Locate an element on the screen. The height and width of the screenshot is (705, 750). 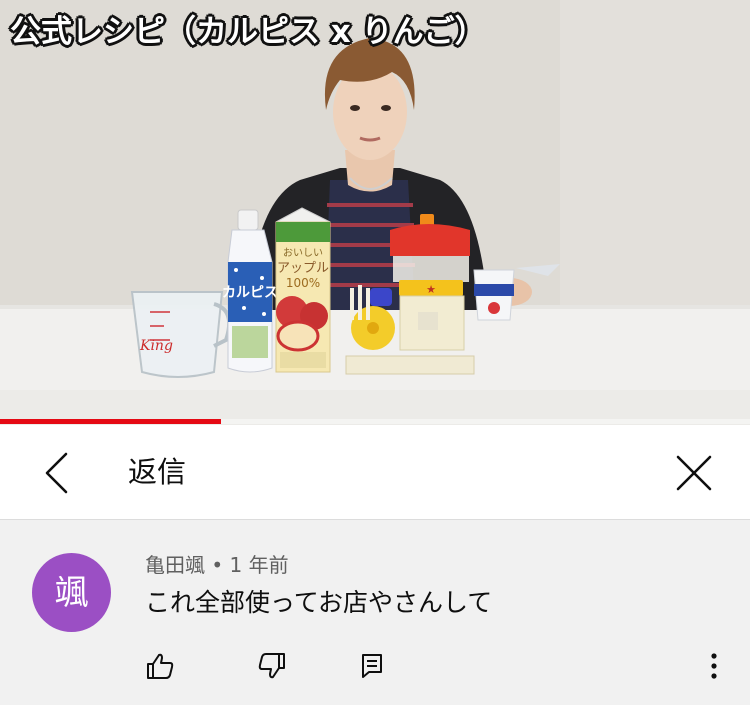
svg-text: おいしい is located at coordinates (303, 253).